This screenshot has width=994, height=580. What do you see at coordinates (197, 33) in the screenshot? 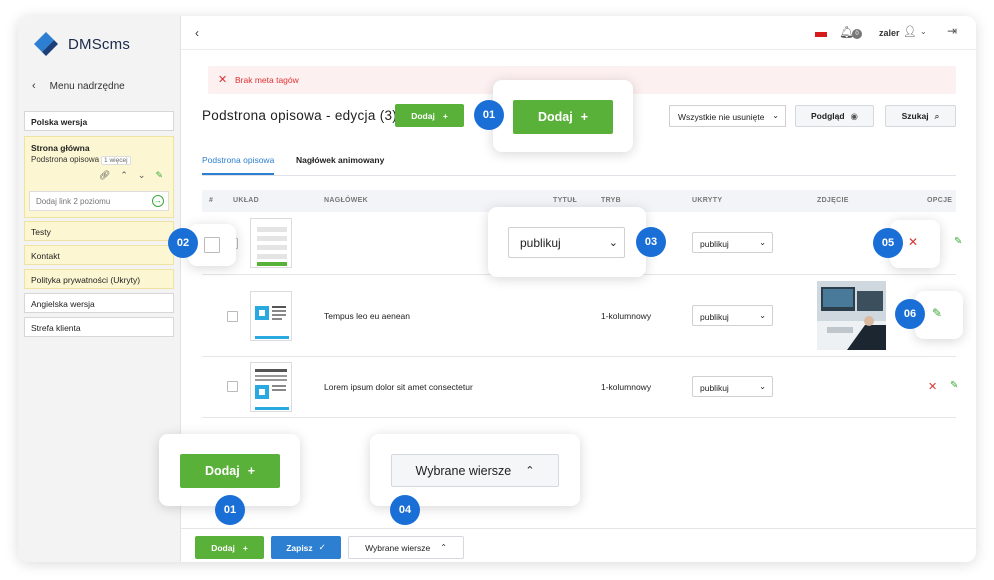
I see `collapse-sidebar-icon: ‹` at bounding box center [197, 33].